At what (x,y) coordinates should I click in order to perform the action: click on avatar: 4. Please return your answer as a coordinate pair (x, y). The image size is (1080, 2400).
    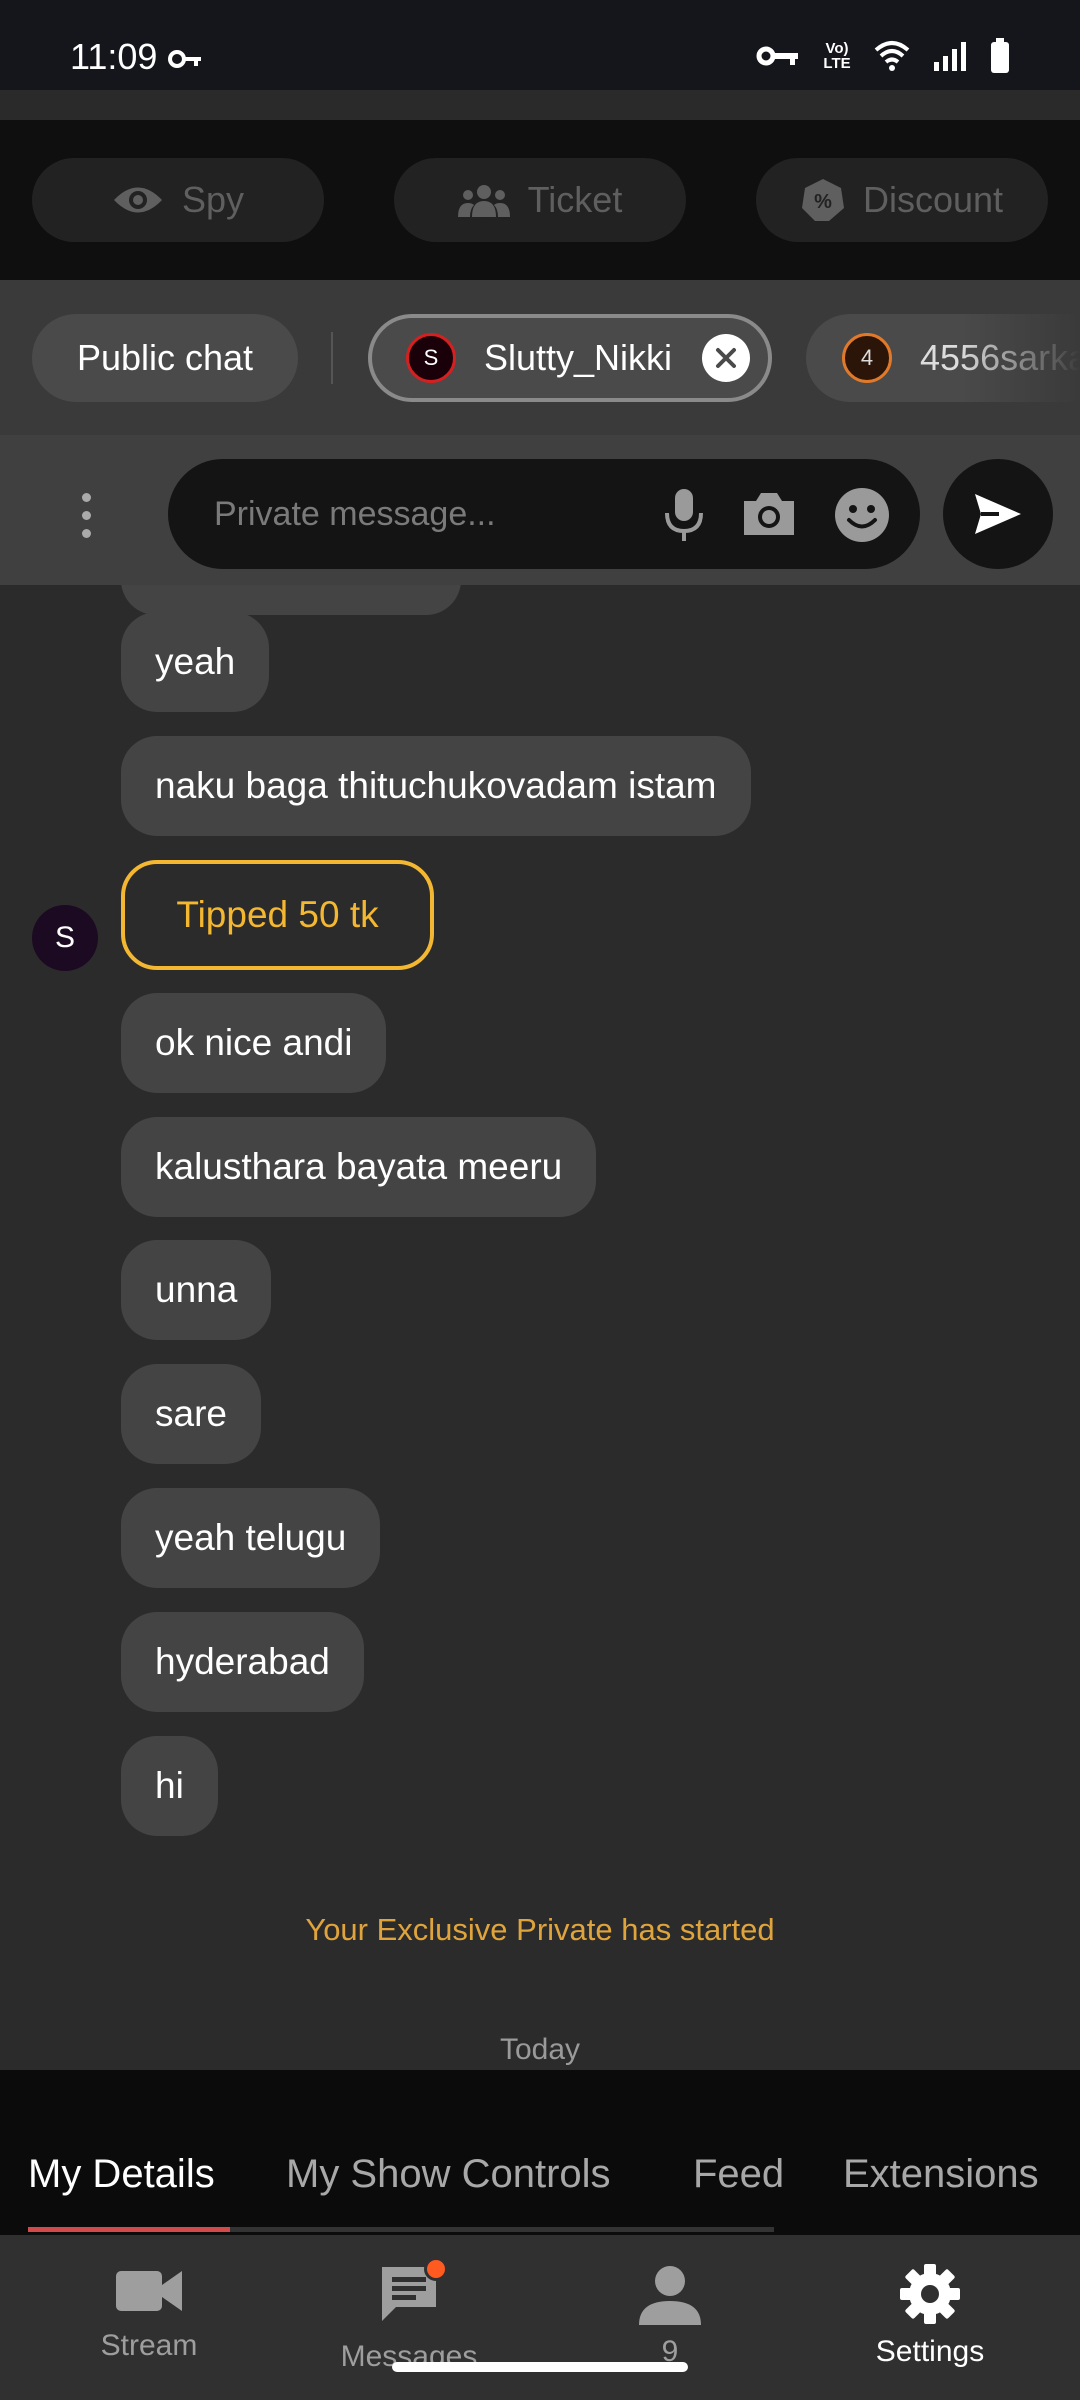
    Looking at the image, I should click on (867, 358).